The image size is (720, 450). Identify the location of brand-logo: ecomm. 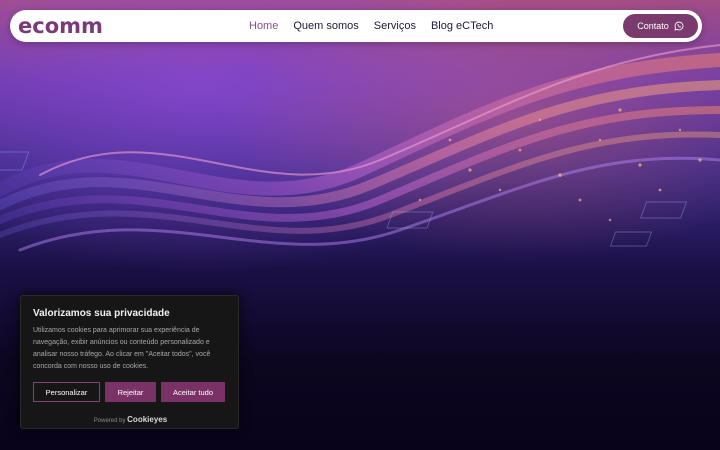
(60, 26).